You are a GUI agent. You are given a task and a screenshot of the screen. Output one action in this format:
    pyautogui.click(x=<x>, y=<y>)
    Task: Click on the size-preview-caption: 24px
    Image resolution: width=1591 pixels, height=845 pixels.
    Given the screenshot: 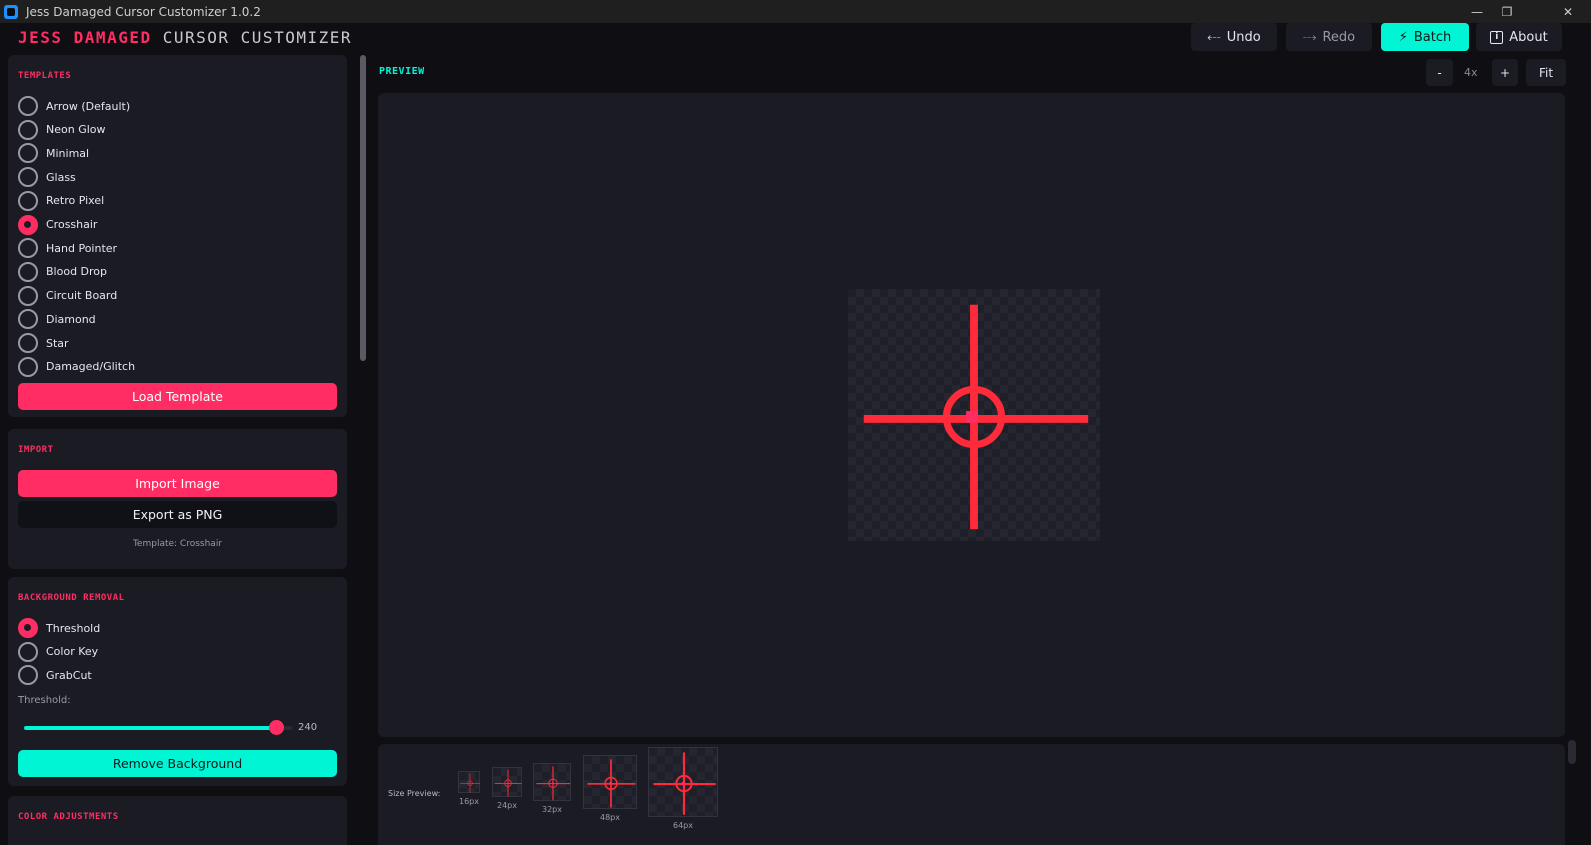 What is the action you would take?
    pyautogui.click(x=507, y=805)
    